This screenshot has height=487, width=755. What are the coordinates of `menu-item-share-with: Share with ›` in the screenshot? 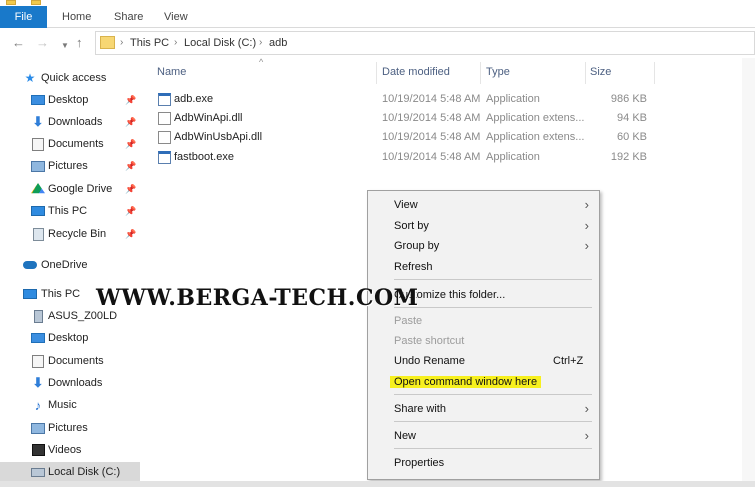 It's located at (483, 409).